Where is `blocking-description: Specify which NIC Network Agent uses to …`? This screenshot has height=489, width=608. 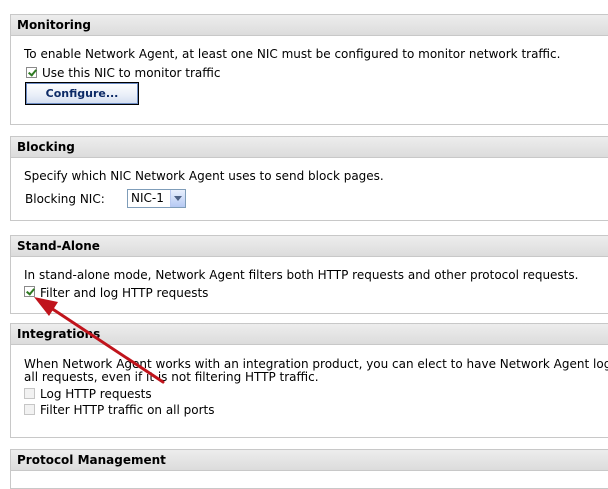 blocking-description: Specify which NIC Network Agent uses to … is located at coordinates (204, 176).